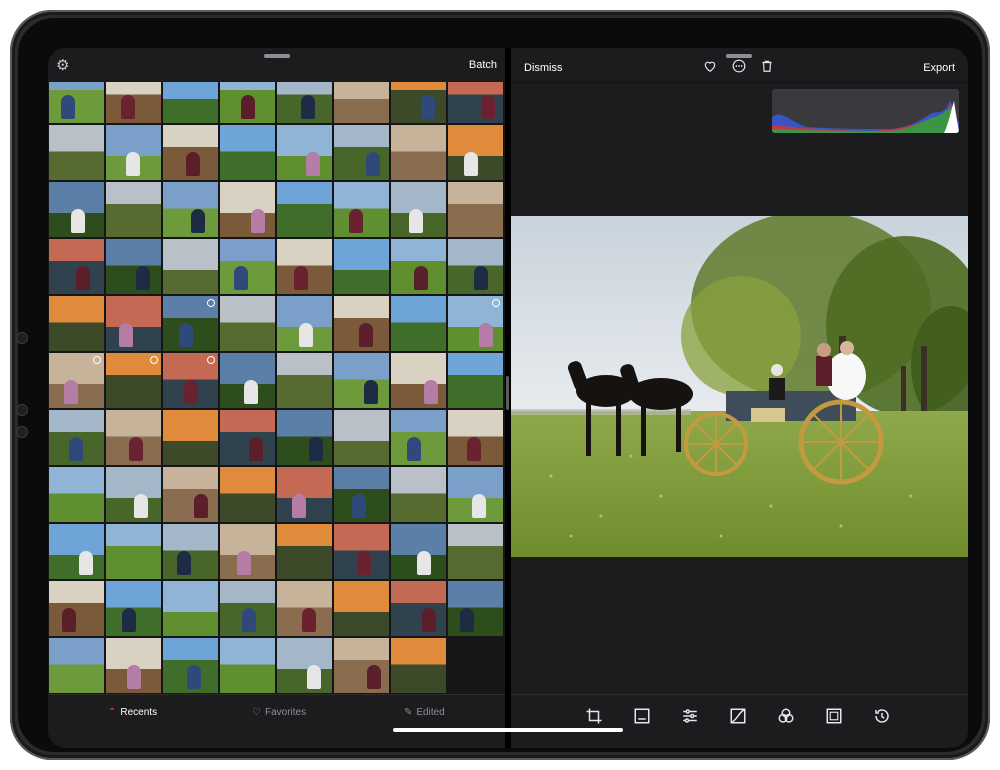  I want to click on adjust-icon, so click(690, 716).